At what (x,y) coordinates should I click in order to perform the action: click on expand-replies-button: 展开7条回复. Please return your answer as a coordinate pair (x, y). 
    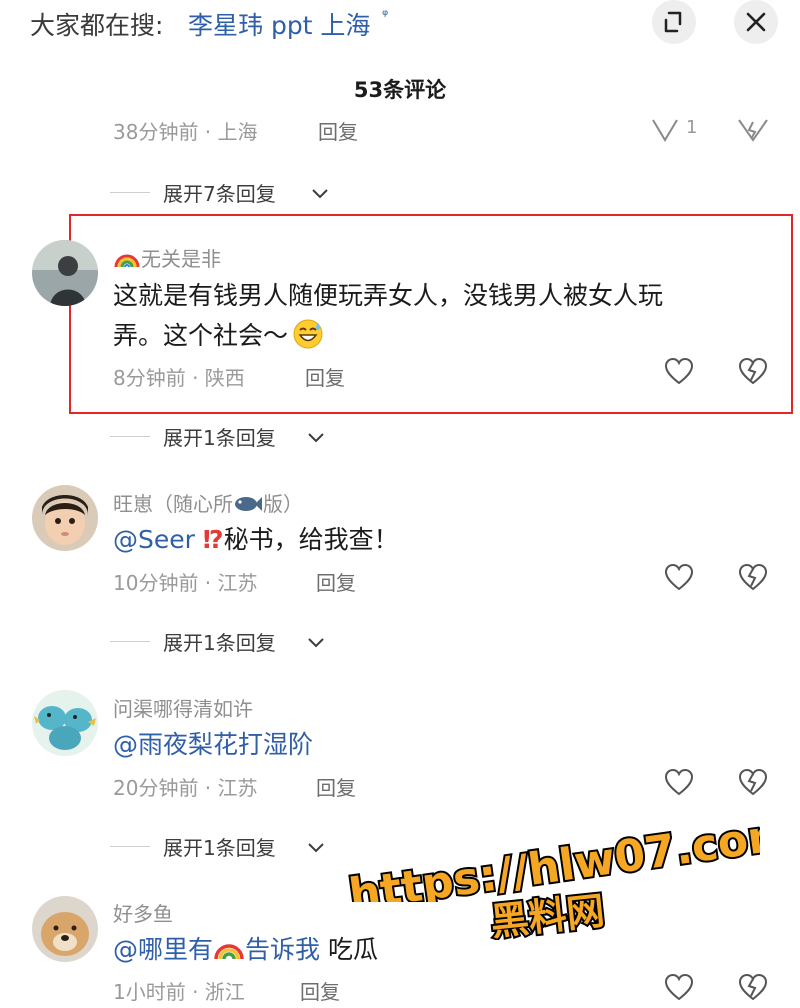
    Looking at the image, I should click on (230, 193).